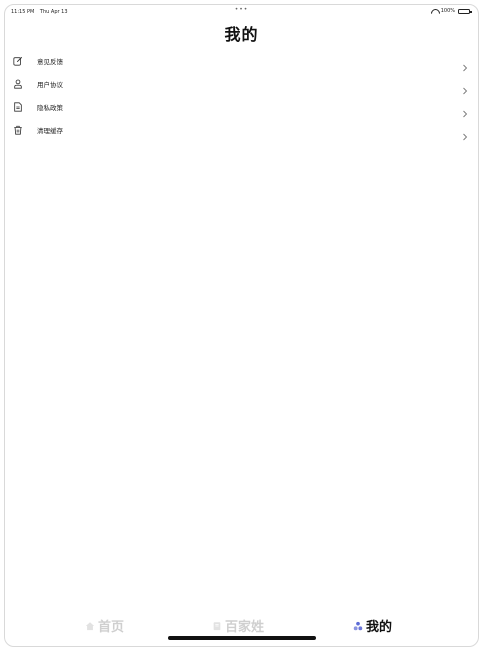 Image resolution: width=483 pixels, height=651 pixels. I want to click on profile-icon, so click(358, 625).